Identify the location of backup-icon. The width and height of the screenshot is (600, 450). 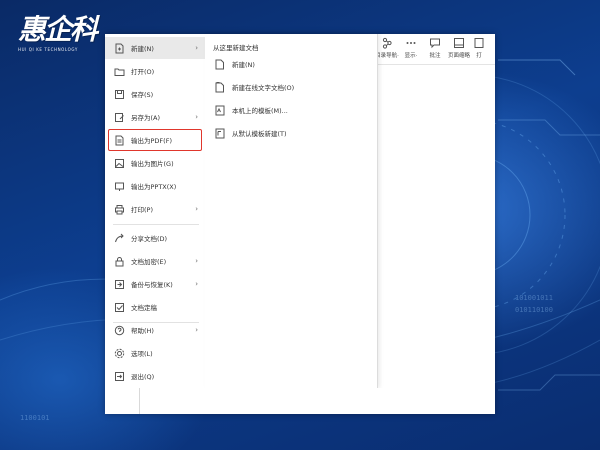
(119, 284).